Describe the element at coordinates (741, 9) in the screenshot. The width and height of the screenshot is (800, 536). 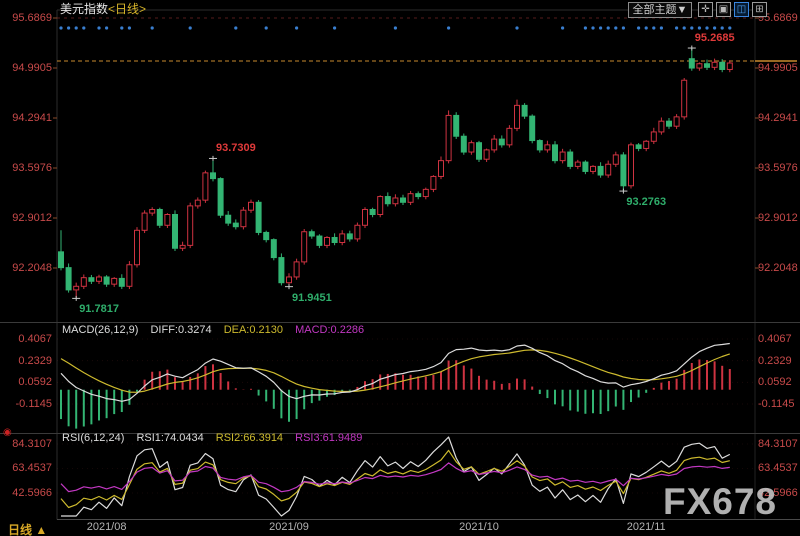
I see `active-chart-tool-icon: ◫` at that location.